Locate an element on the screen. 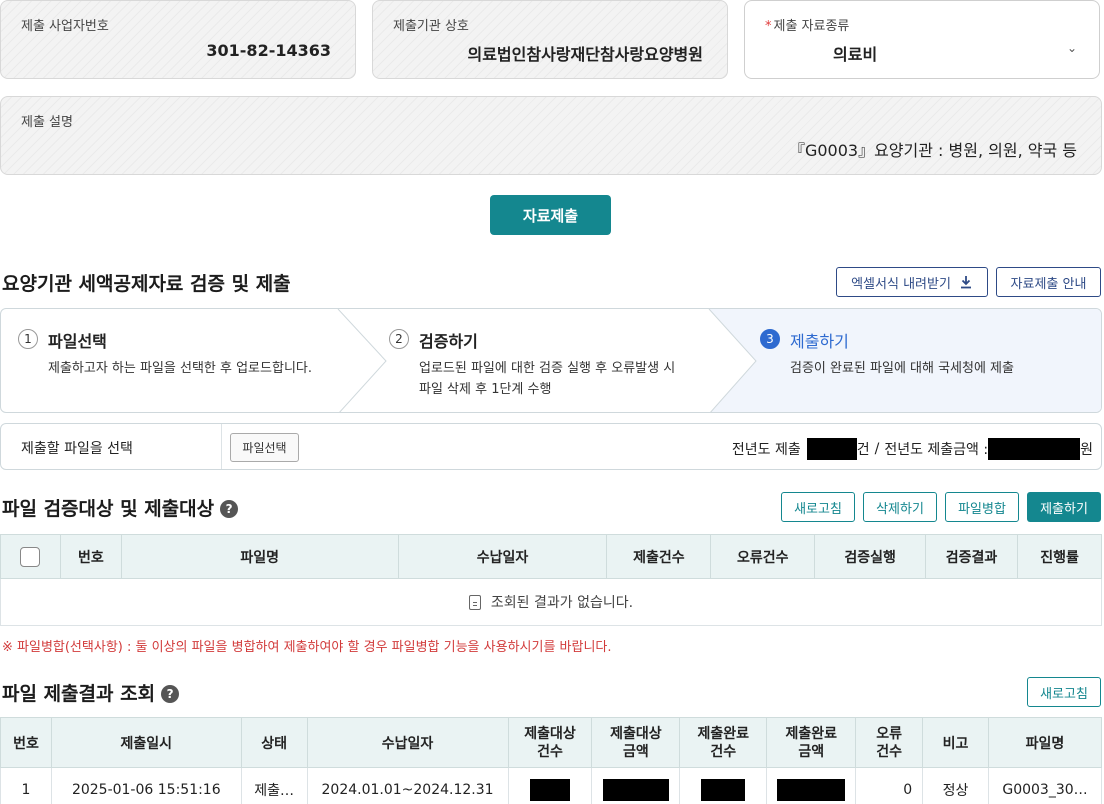  column-header: 제출완료 금액 is located at coordinates (811, 742).